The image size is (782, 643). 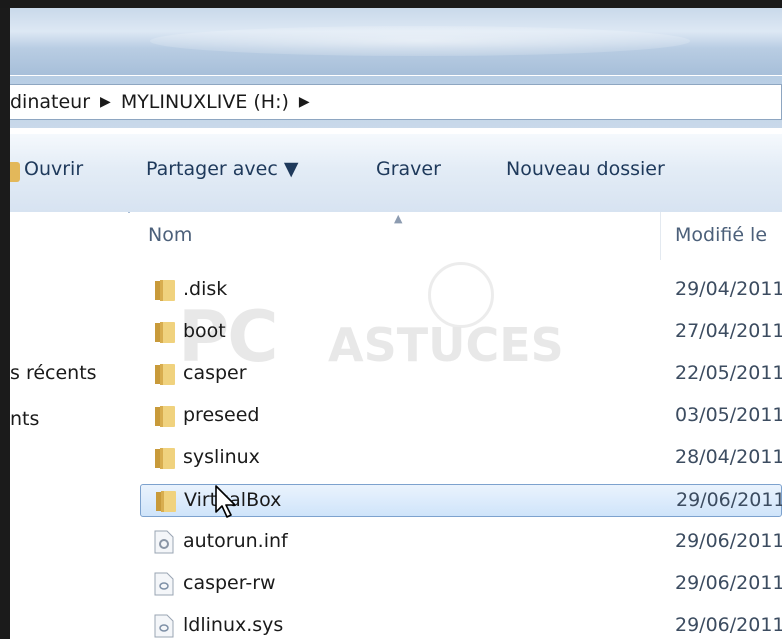 What do you see at coordinates (205, 289) in the screenshot?
I see `file-name: .disk` at bounding box center [205, 289].